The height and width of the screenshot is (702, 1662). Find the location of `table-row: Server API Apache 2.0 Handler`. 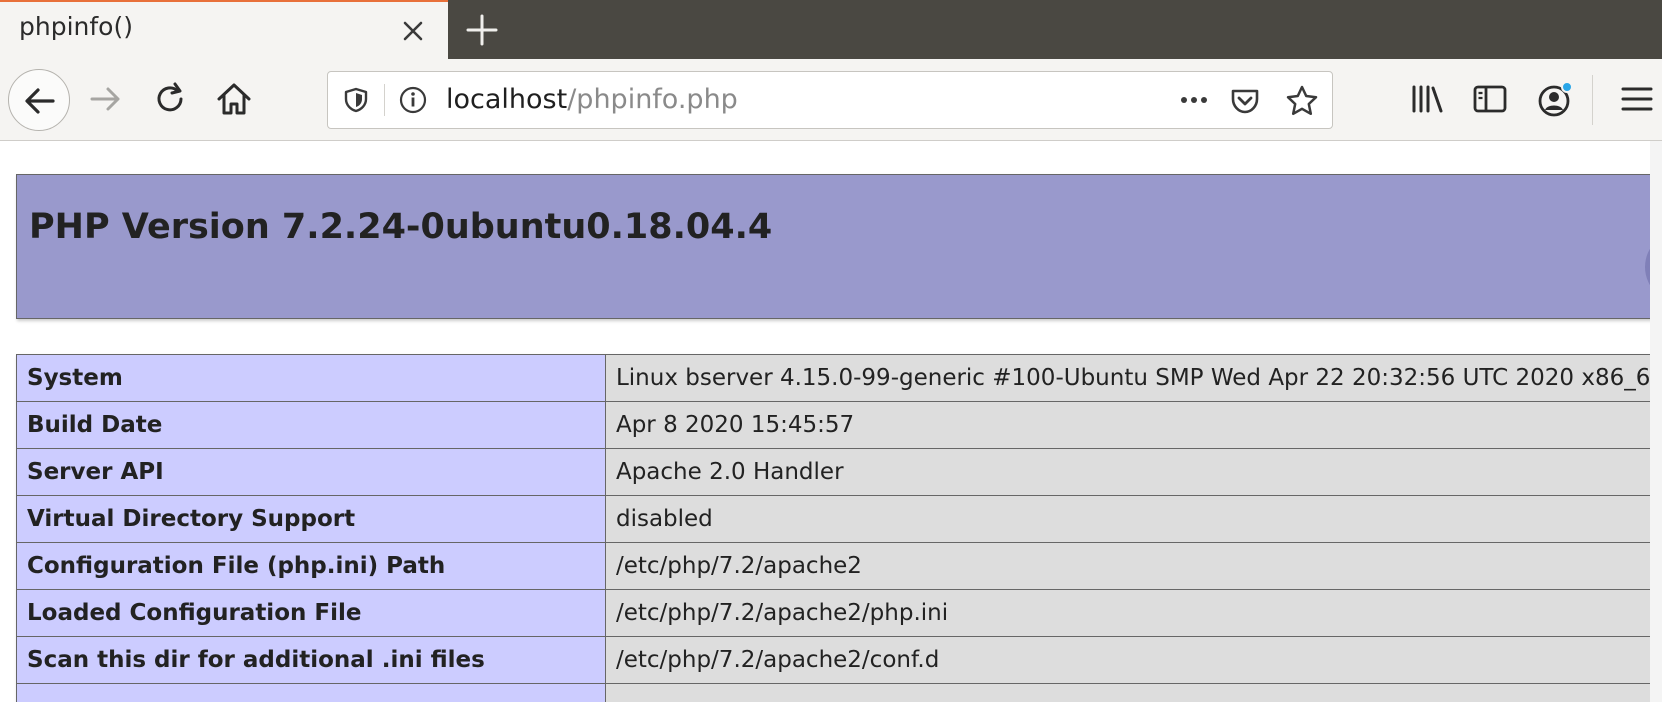

table-row: Server API Apache 2.0 Handler is located at coordinates (839, 472).